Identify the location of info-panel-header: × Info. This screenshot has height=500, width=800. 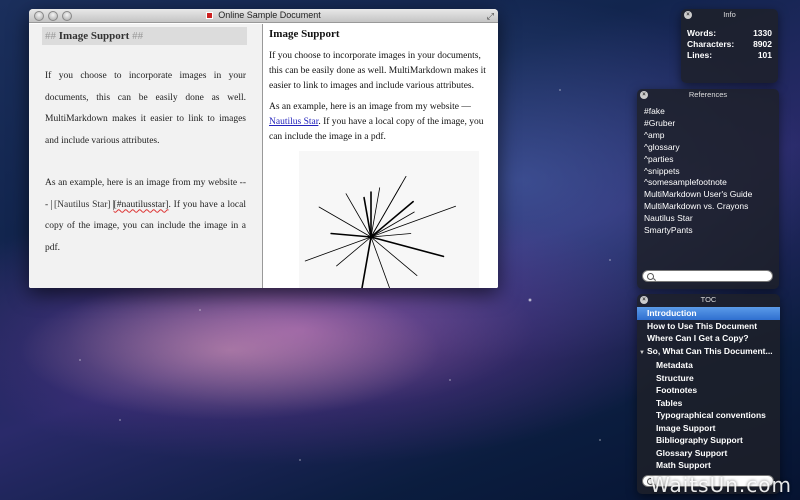
(729, 15).